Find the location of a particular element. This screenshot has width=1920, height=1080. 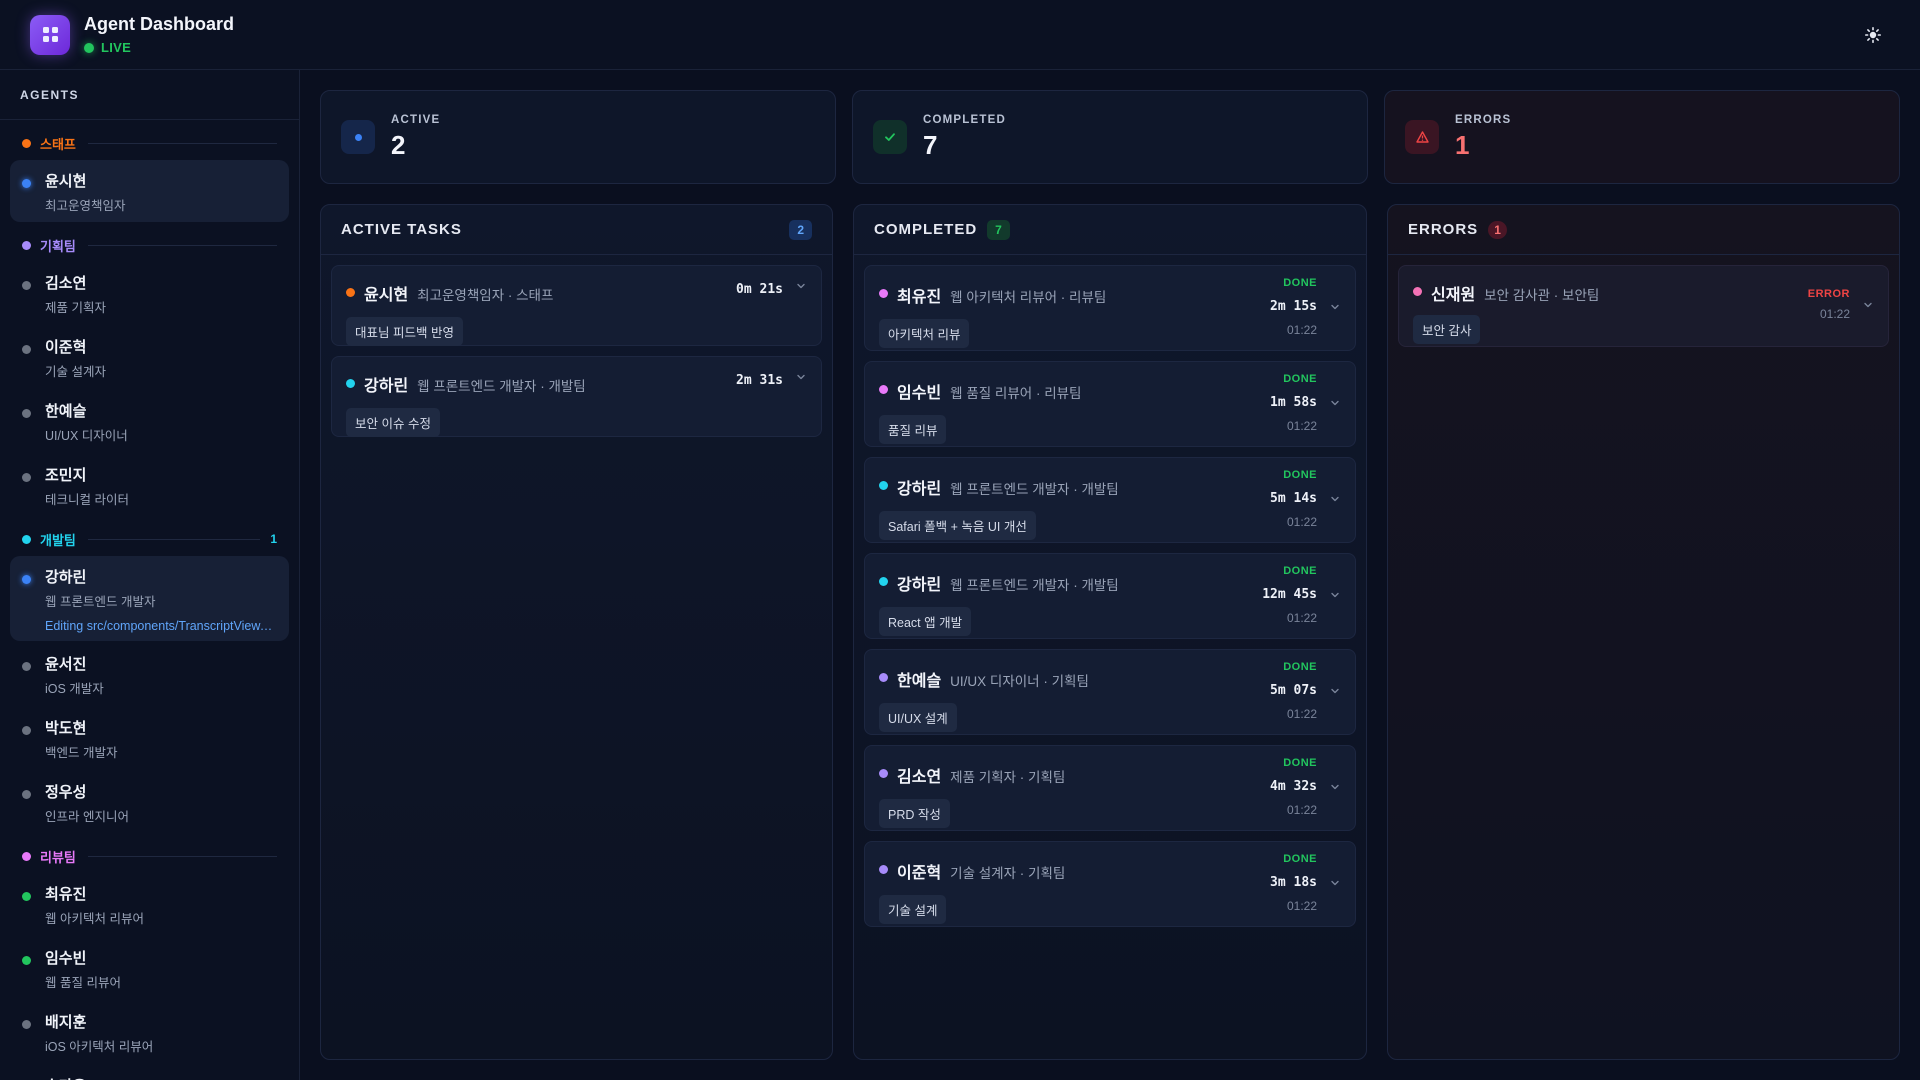

agent-role: 웹 프론트엔드 개발자 · 개발팀 is located at coordinates (501, 386).